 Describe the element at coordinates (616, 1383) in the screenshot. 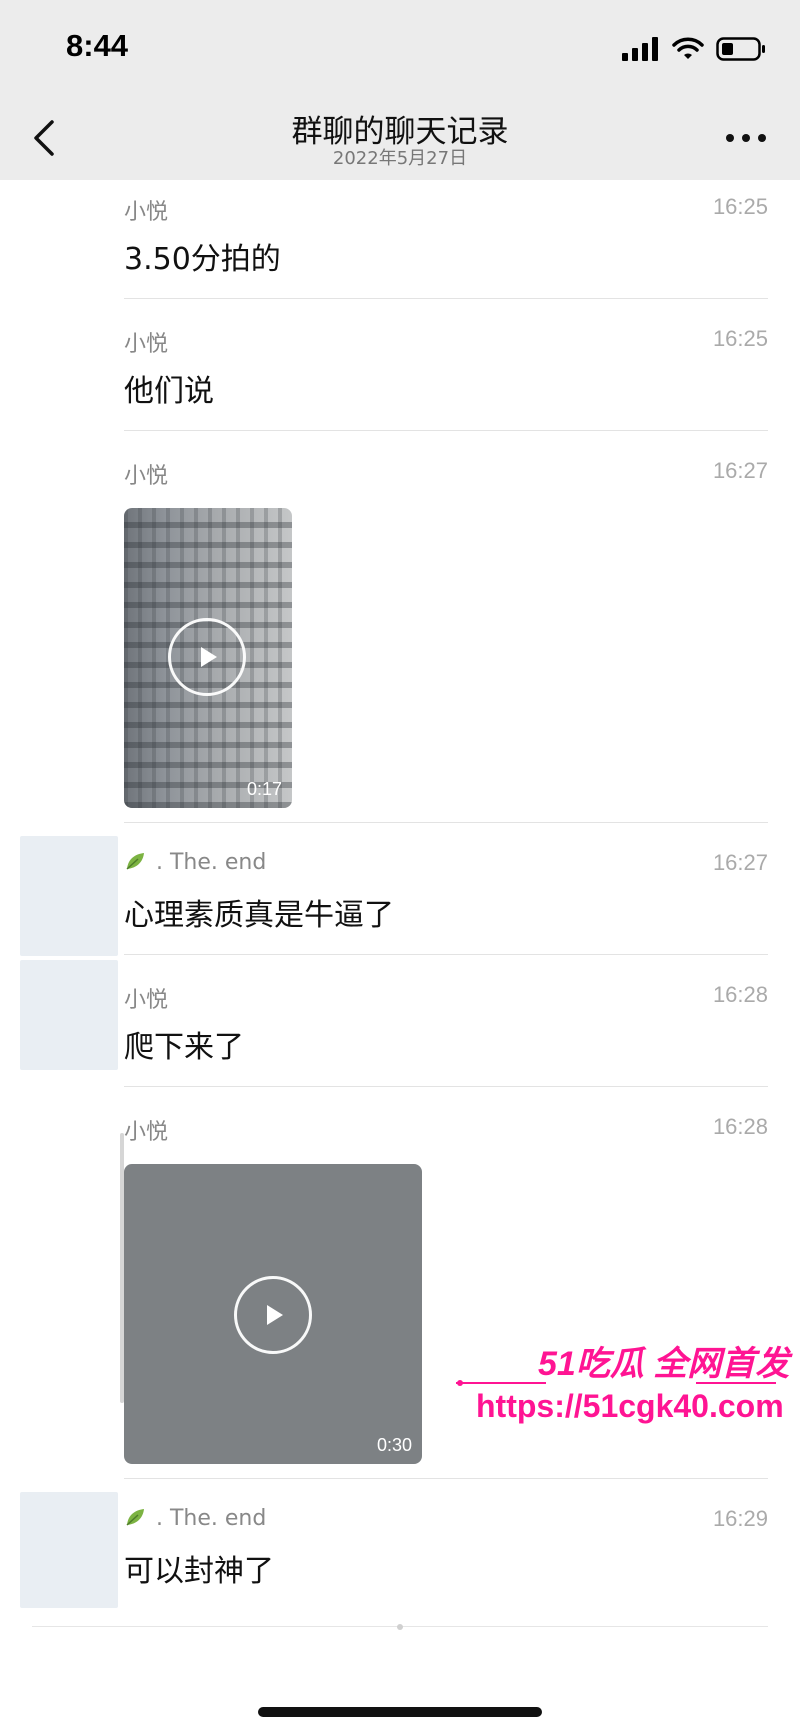

I see `watermark-circuit-line` at that location.